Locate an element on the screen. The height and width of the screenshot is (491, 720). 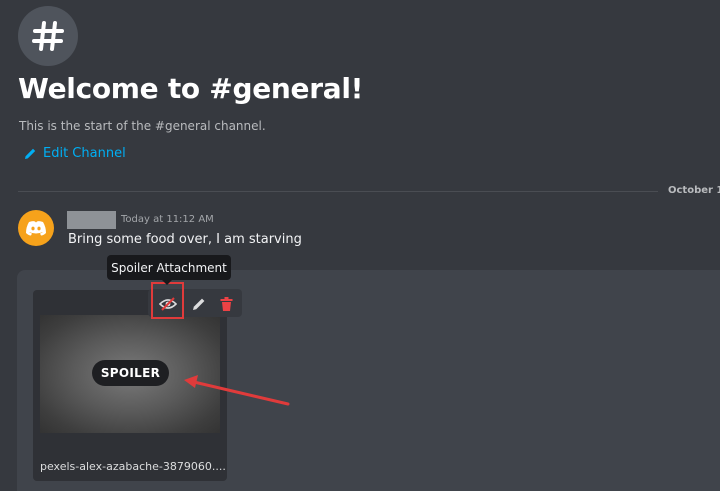
annotation-arrow-icon is located at coordinates (237, 390).